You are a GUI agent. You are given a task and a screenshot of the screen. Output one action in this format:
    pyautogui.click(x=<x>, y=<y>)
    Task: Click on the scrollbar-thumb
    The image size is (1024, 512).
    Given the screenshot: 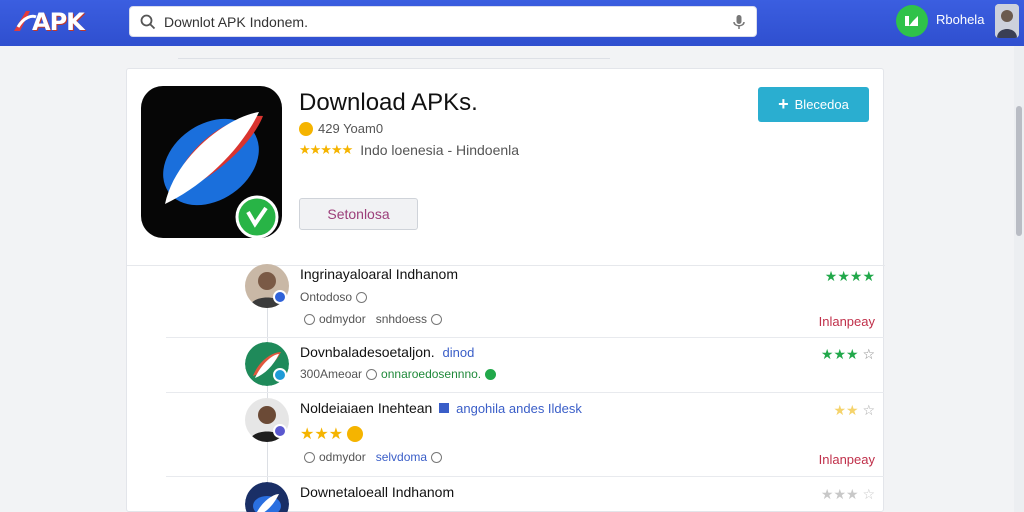 What is the action you would take?
    pyautogui.click(x=1019, y=171)
    